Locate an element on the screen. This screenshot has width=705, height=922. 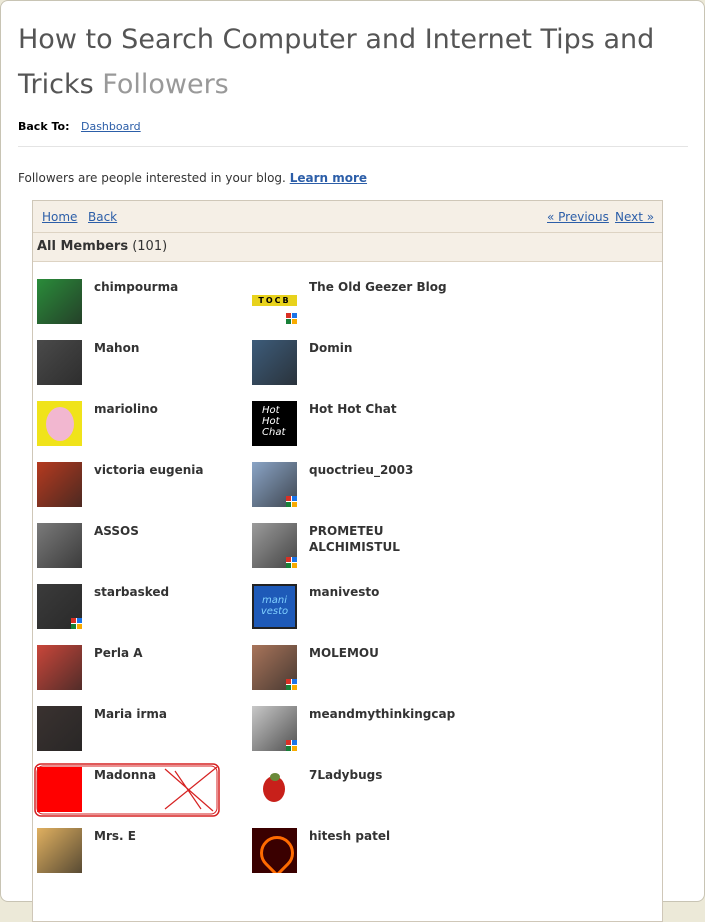
member-item: mariolino is located at coordinates (142, 426).